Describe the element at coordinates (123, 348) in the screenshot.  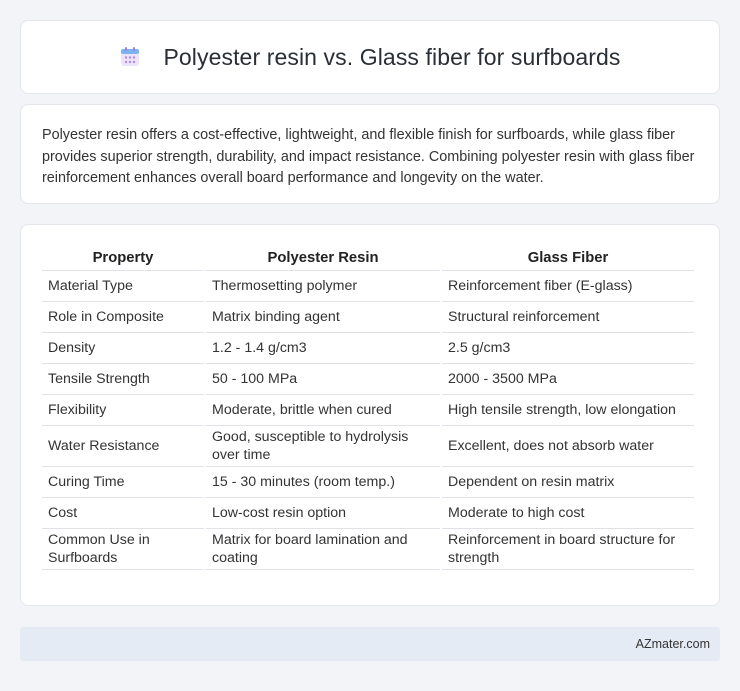
I see `property-cell: Density` at that location.